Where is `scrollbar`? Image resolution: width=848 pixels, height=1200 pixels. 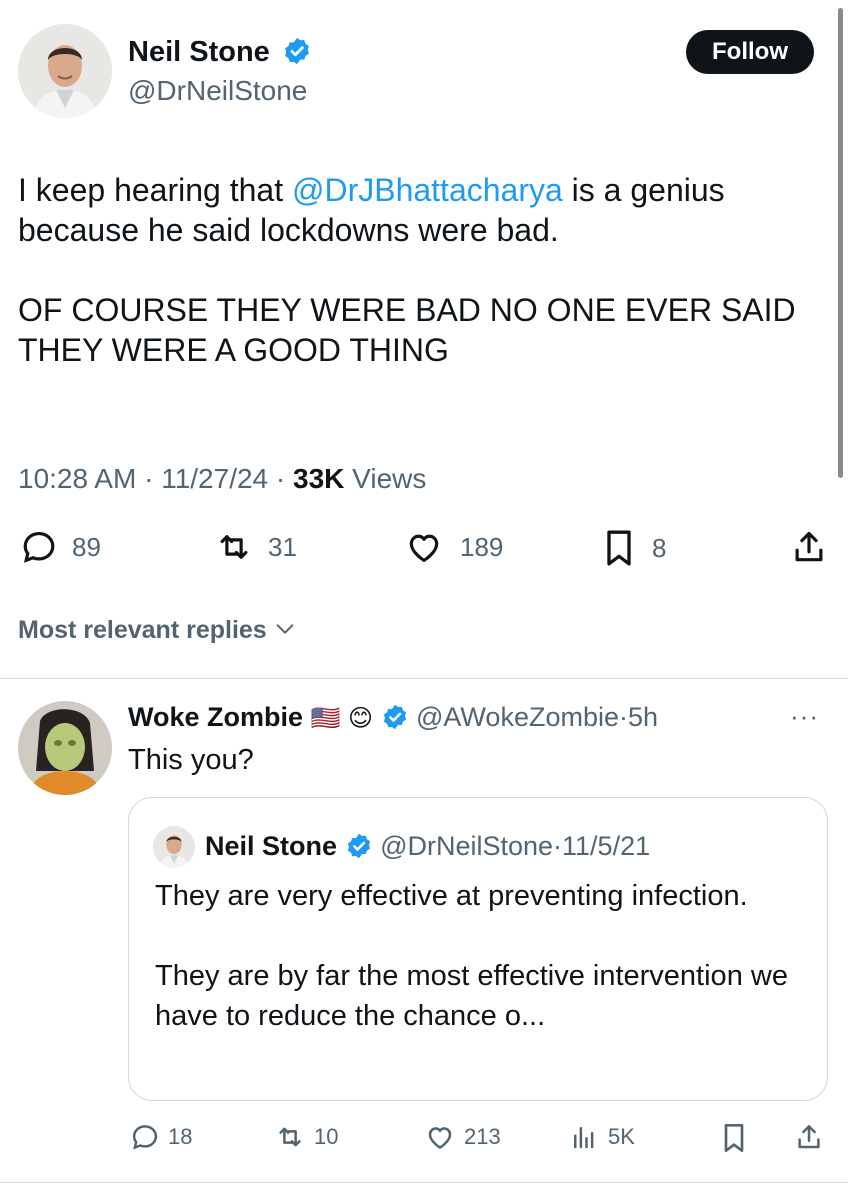 scrollbar is located at coordinates (840, 243).